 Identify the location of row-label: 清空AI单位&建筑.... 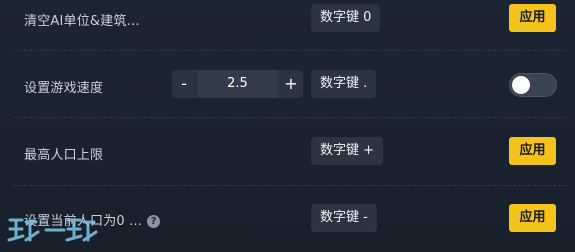
(82, 21).